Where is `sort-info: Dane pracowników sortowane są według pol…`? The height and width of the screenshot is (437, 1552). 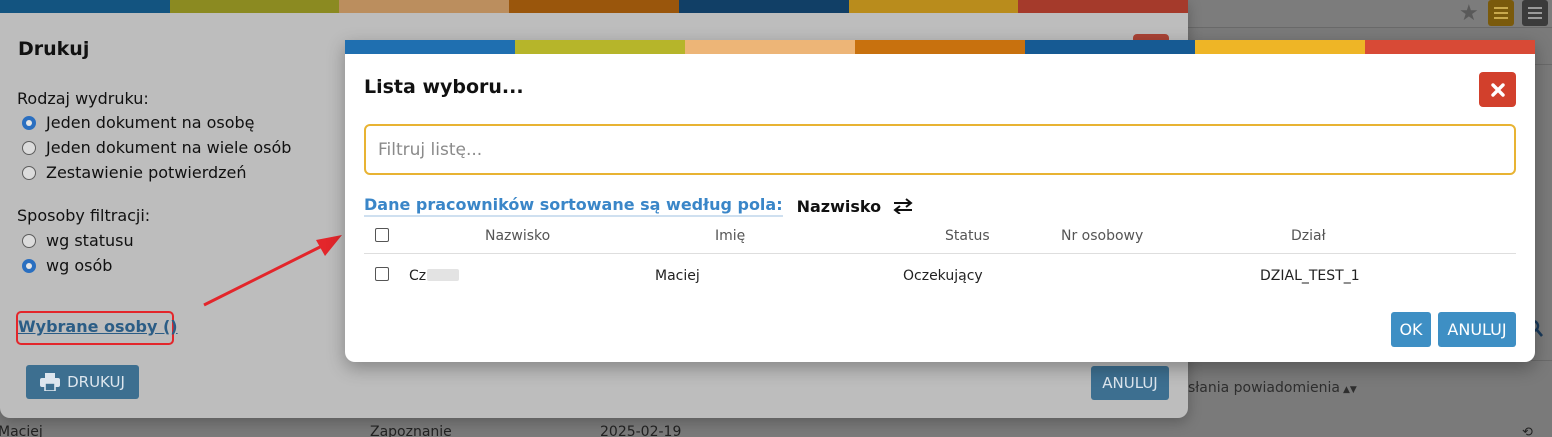 sort-info: Dane pracowników sortowane są według pol… is located at coordinates (638, 206).